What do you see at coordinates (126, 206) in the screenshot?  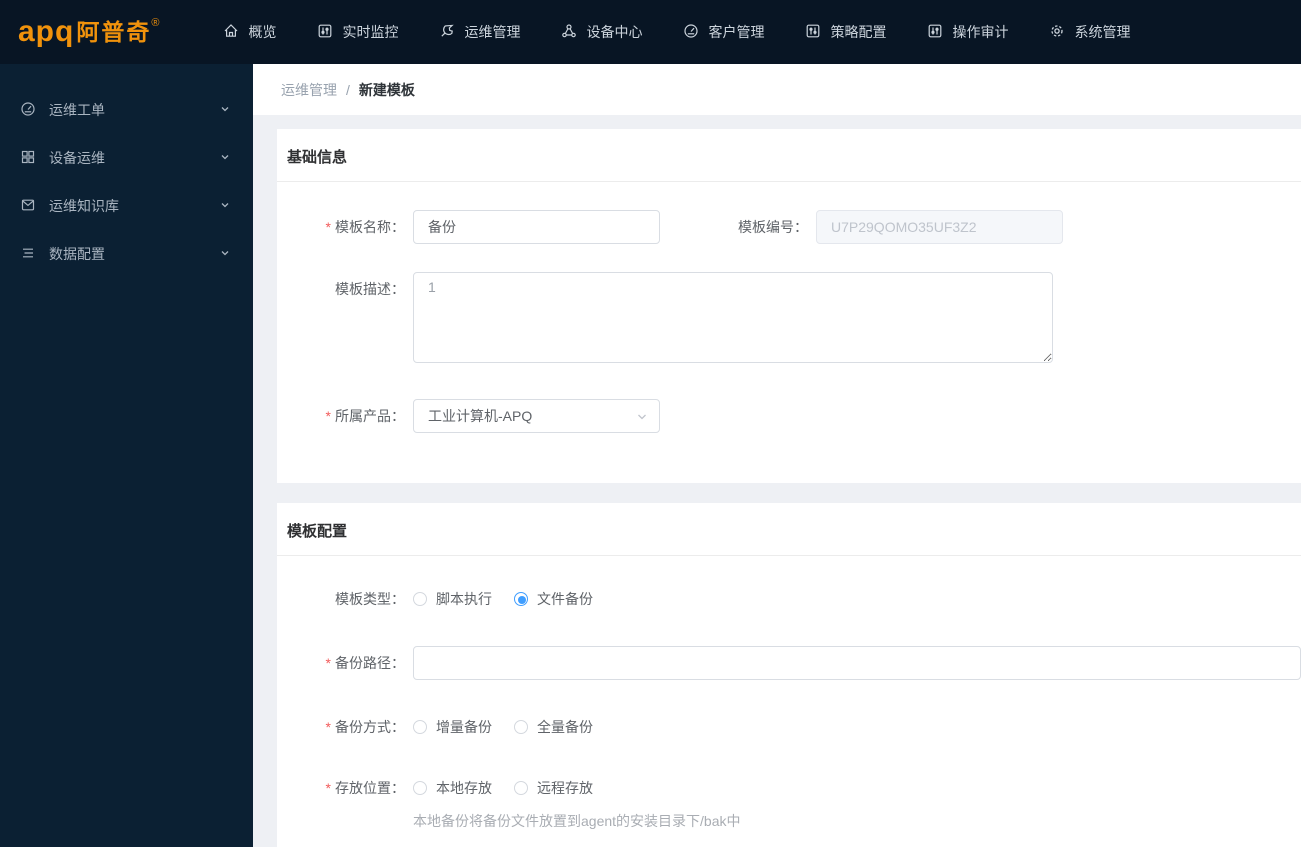 I see `sidebar-item-ops-knowledge-base: 运维知识库` at bounding box center [126, 206].